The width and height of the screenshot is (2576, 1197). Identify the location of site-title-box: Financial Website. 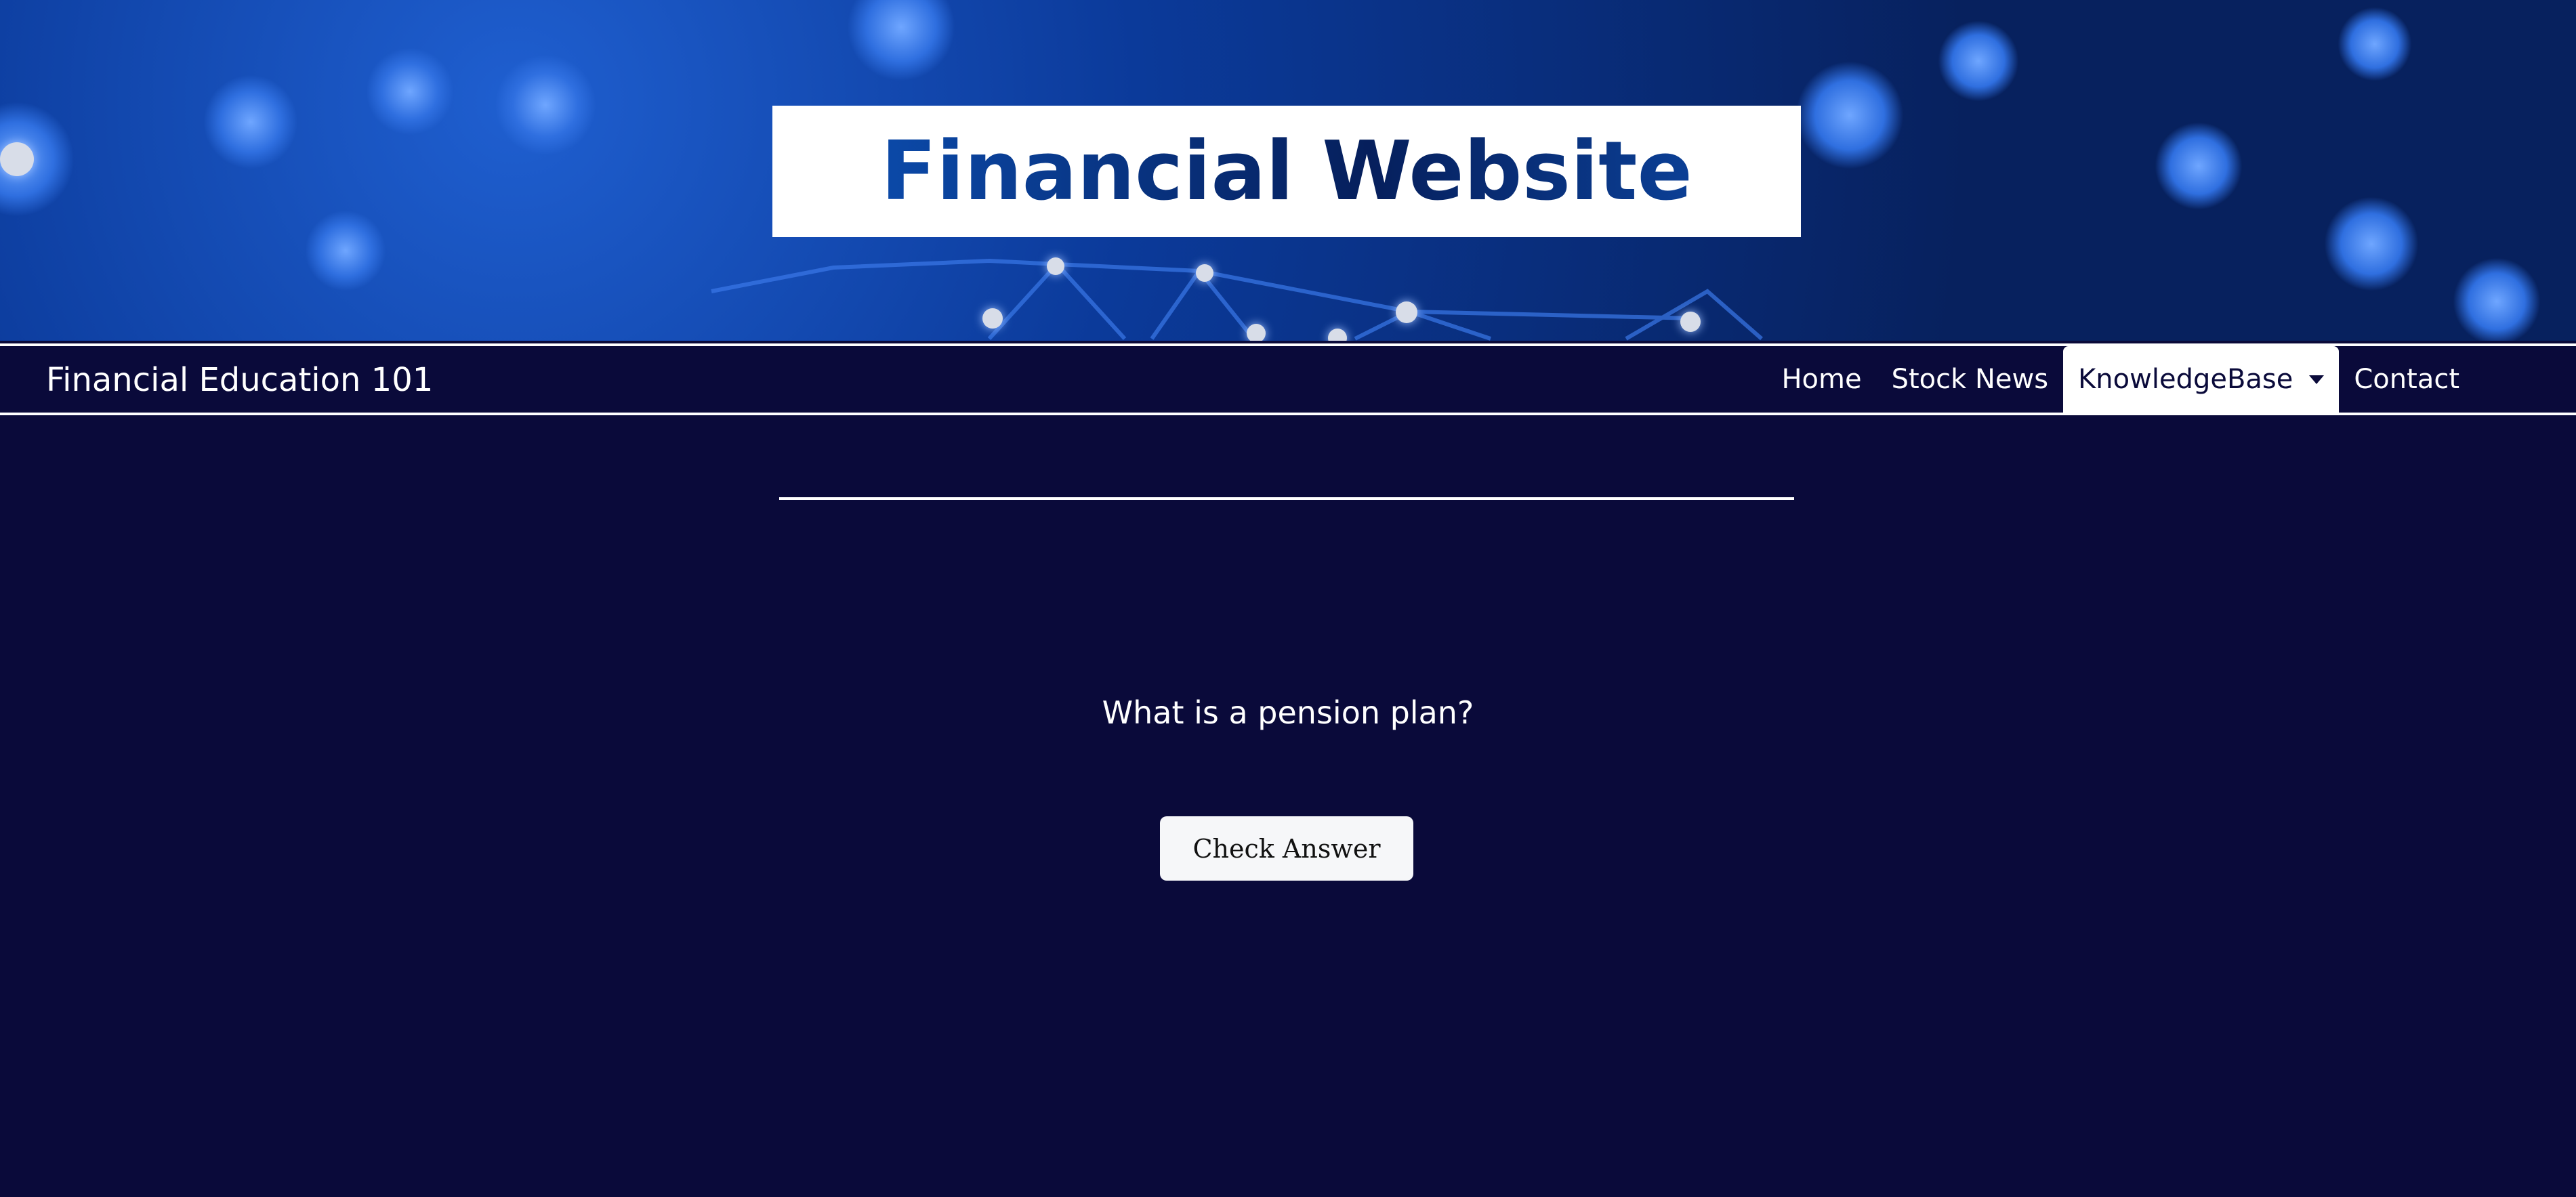
(1286, 171).